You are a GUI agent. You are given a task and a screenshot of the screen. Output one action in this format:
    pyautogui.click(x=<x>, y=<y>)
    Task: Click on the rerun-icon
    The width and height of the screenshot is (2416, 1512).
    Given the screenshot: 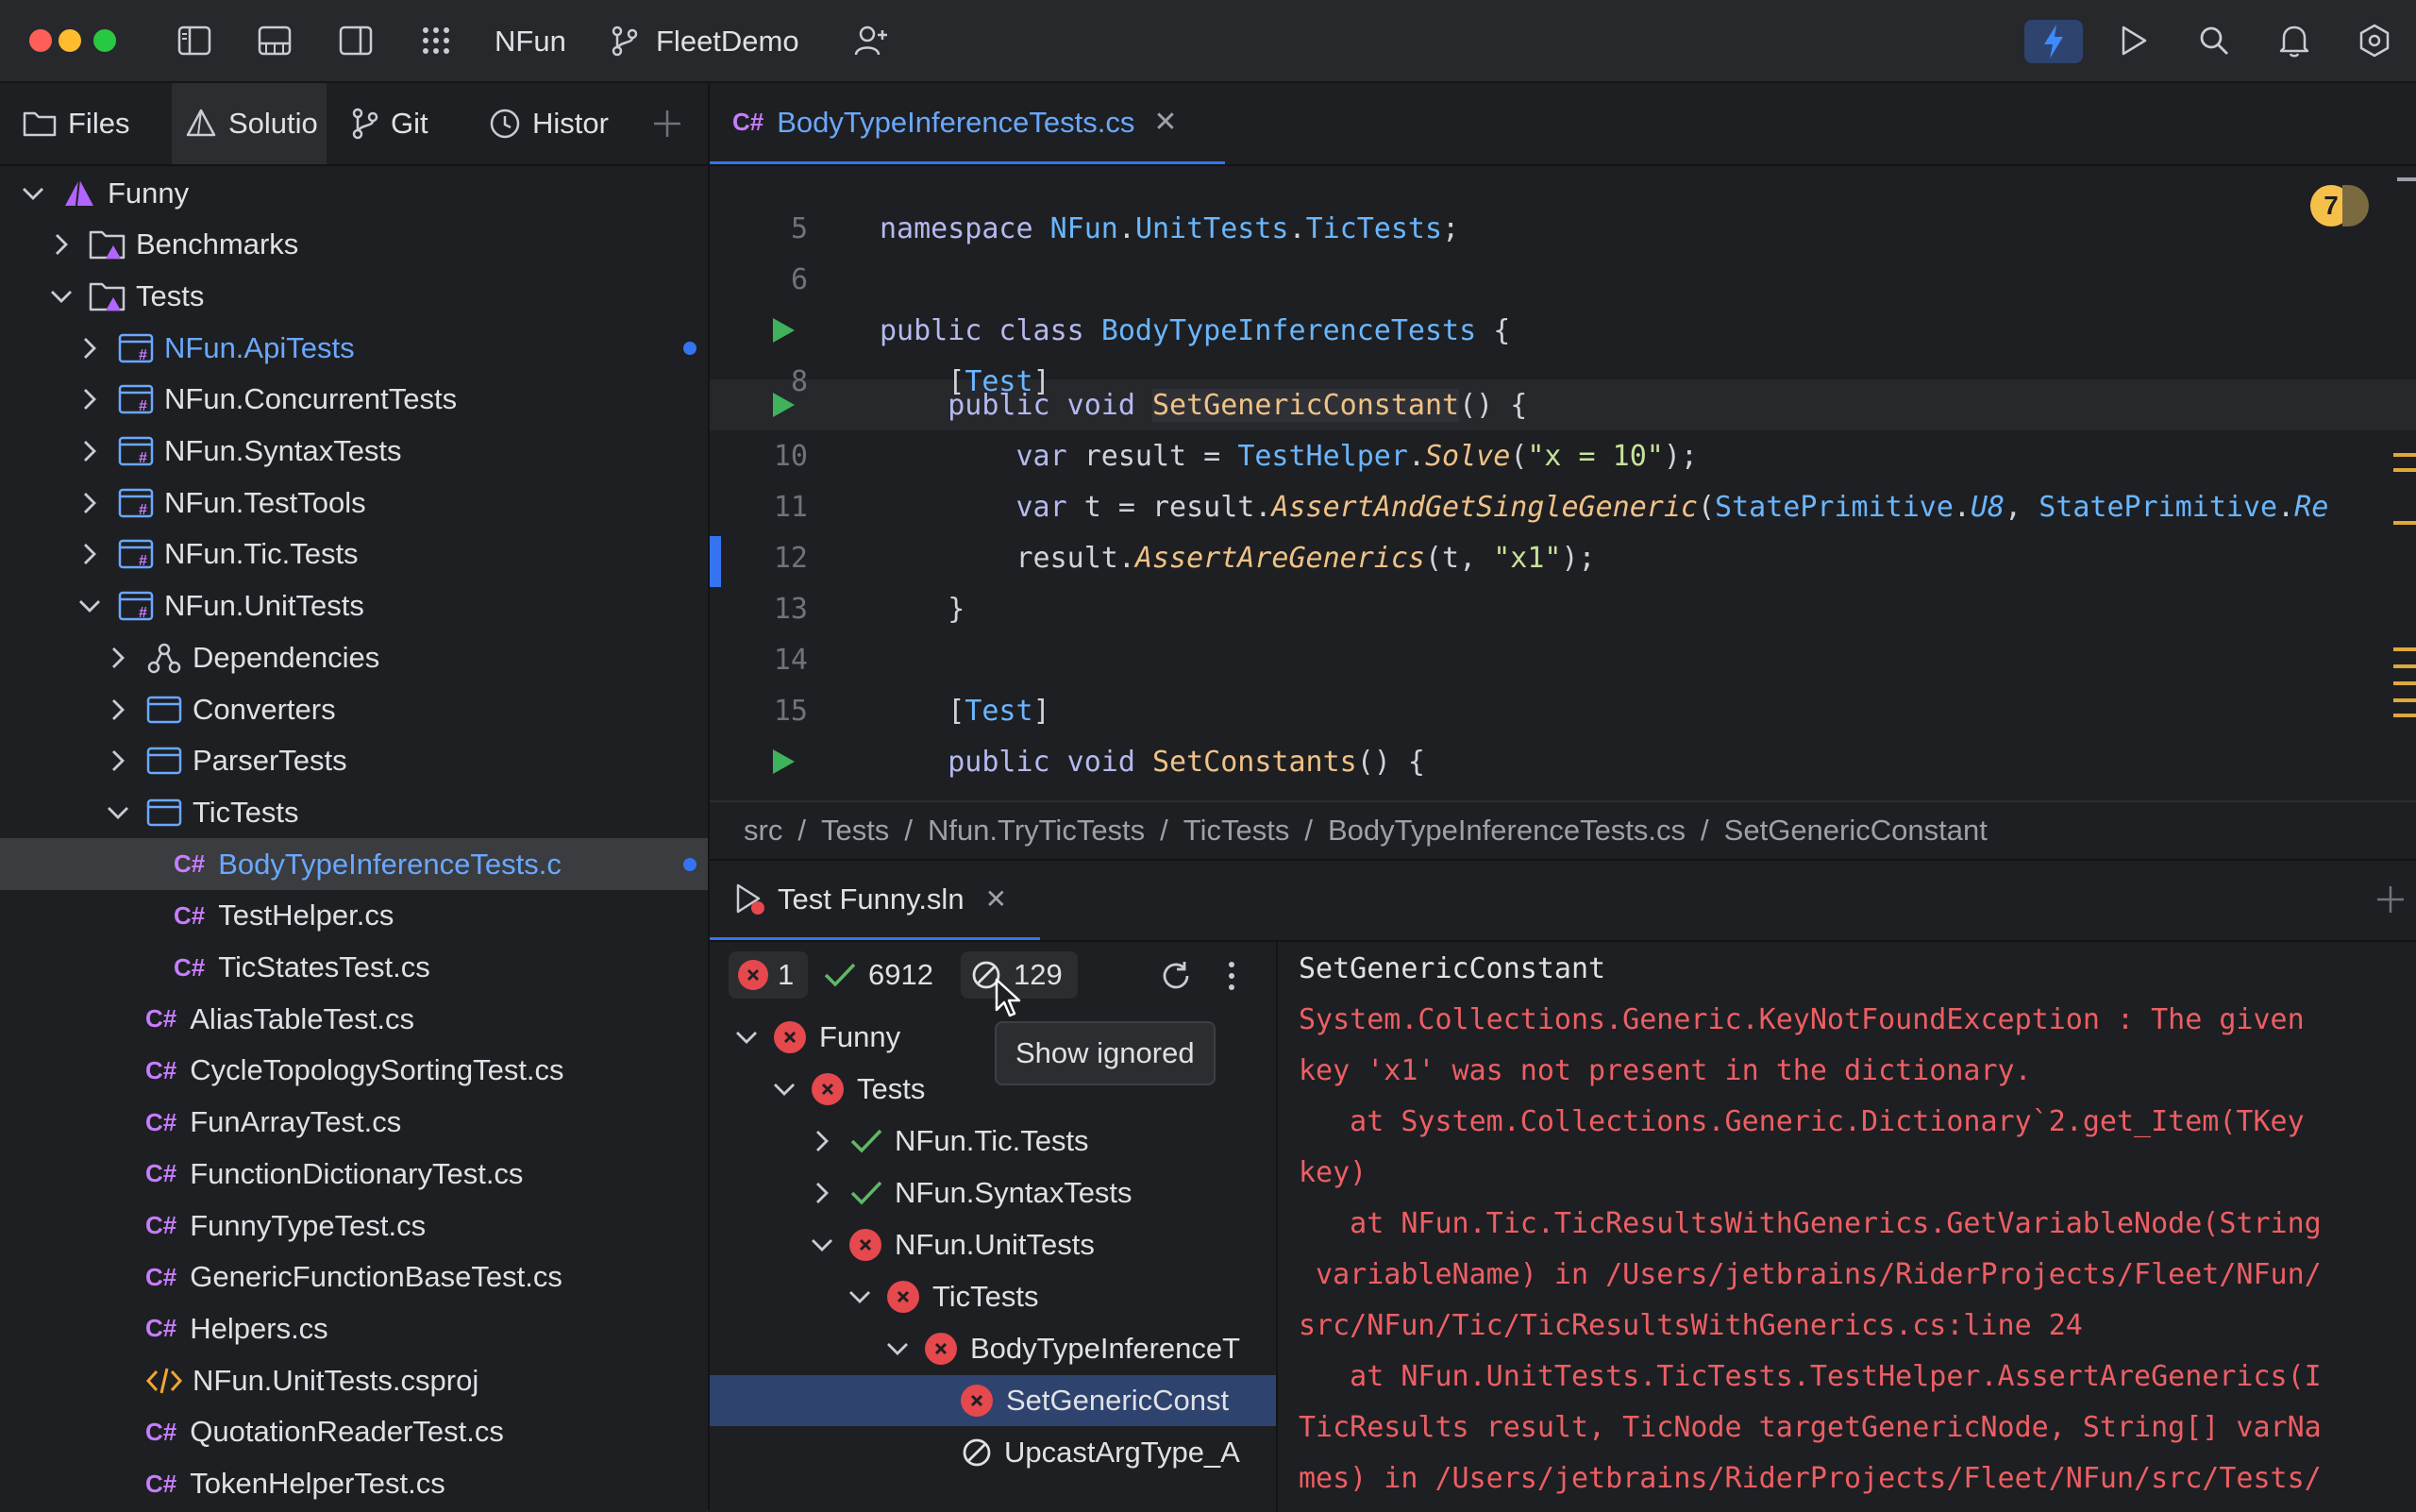 What is the action you would take?
    pyautogui.click(x=1176, y=976)
    